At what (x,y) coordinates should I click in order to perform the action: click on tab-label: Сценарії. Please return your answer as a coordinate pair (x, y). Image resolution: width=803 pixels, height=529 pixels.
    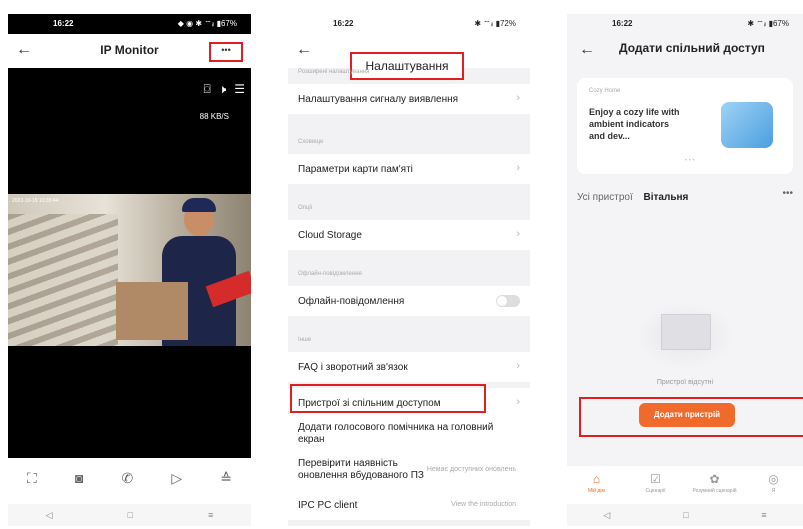
    Looking at the image, I should click on (655, 491).